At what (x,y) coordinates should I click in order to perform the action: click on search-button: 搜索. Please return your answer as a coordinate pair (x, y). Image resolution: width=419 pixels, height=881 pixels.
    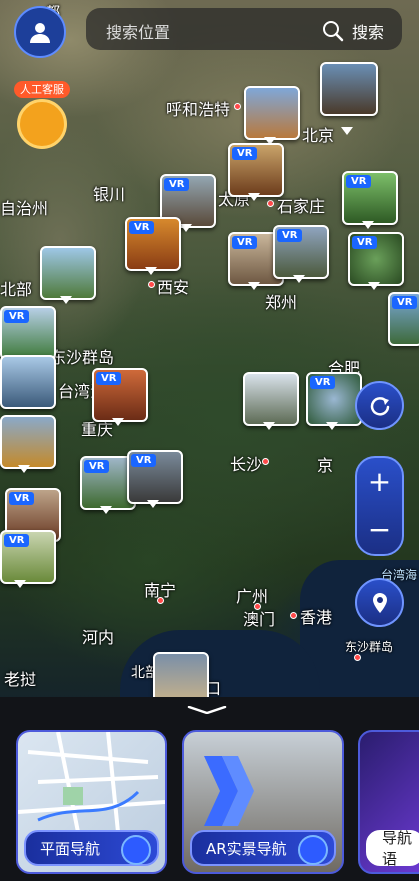
    Looking at the image, I should click on (353, 31).